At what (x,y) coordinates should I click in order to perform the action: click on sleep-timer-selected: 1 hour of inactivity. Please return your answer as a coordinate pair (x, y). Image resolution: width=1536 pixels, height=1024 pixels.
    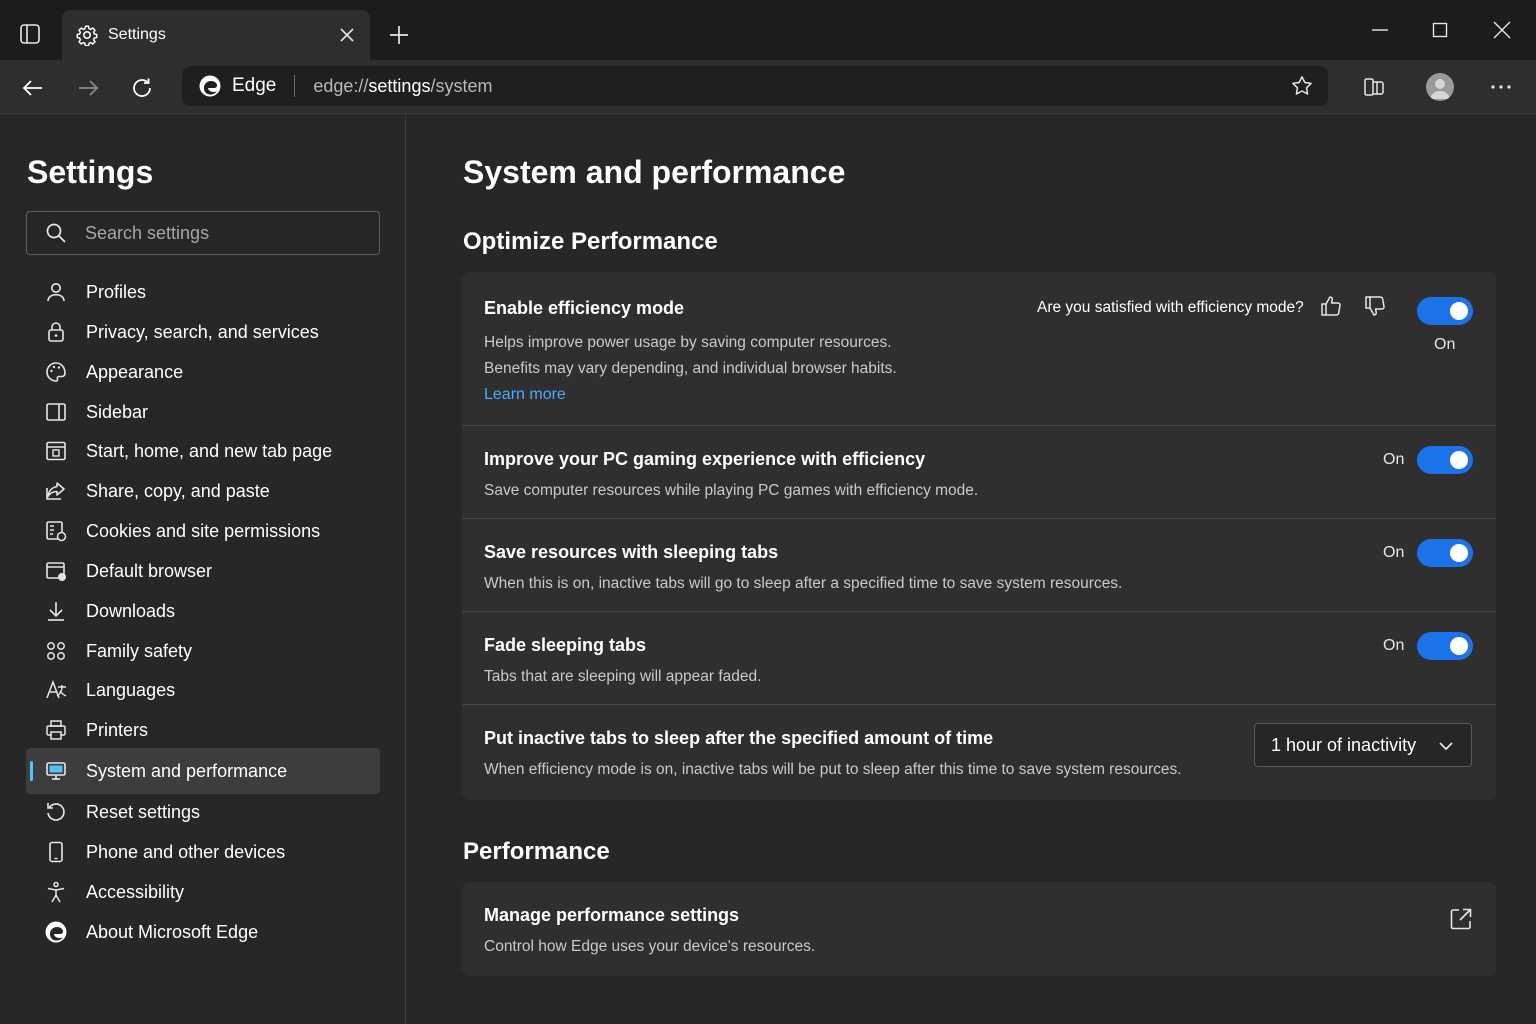
    Looking at the image, I should click on (1344, 744).